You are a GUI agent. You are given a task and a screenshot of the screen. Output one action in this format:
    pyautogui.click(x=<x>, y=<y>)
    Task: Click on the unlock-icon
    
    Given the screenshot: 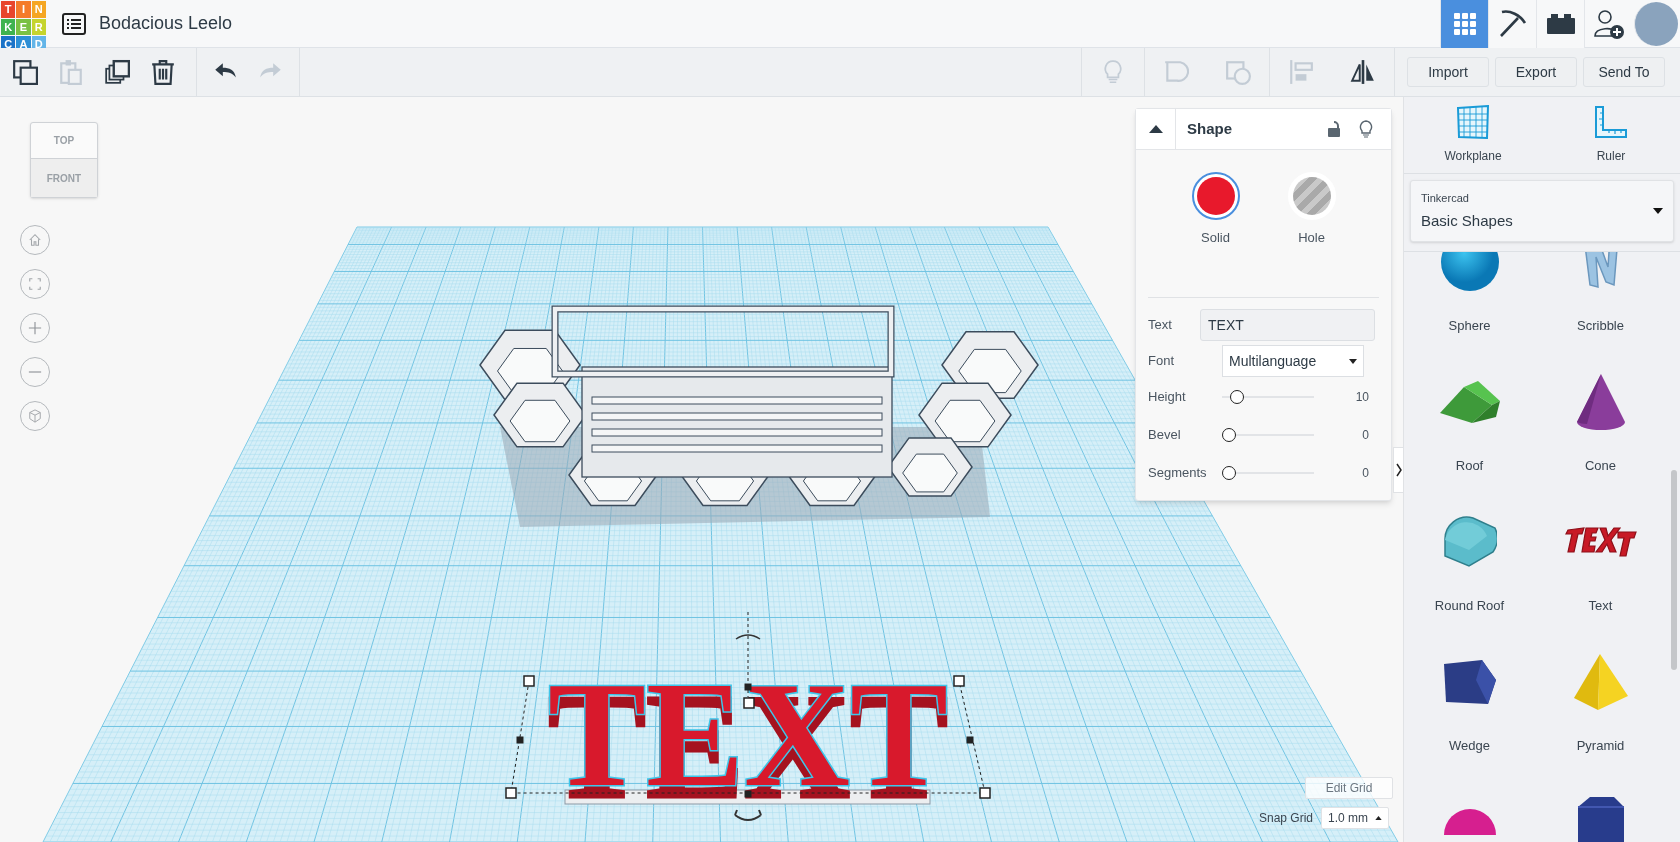 What is the action you would take?
    pyautogui.click(x=1334, y=129)
    